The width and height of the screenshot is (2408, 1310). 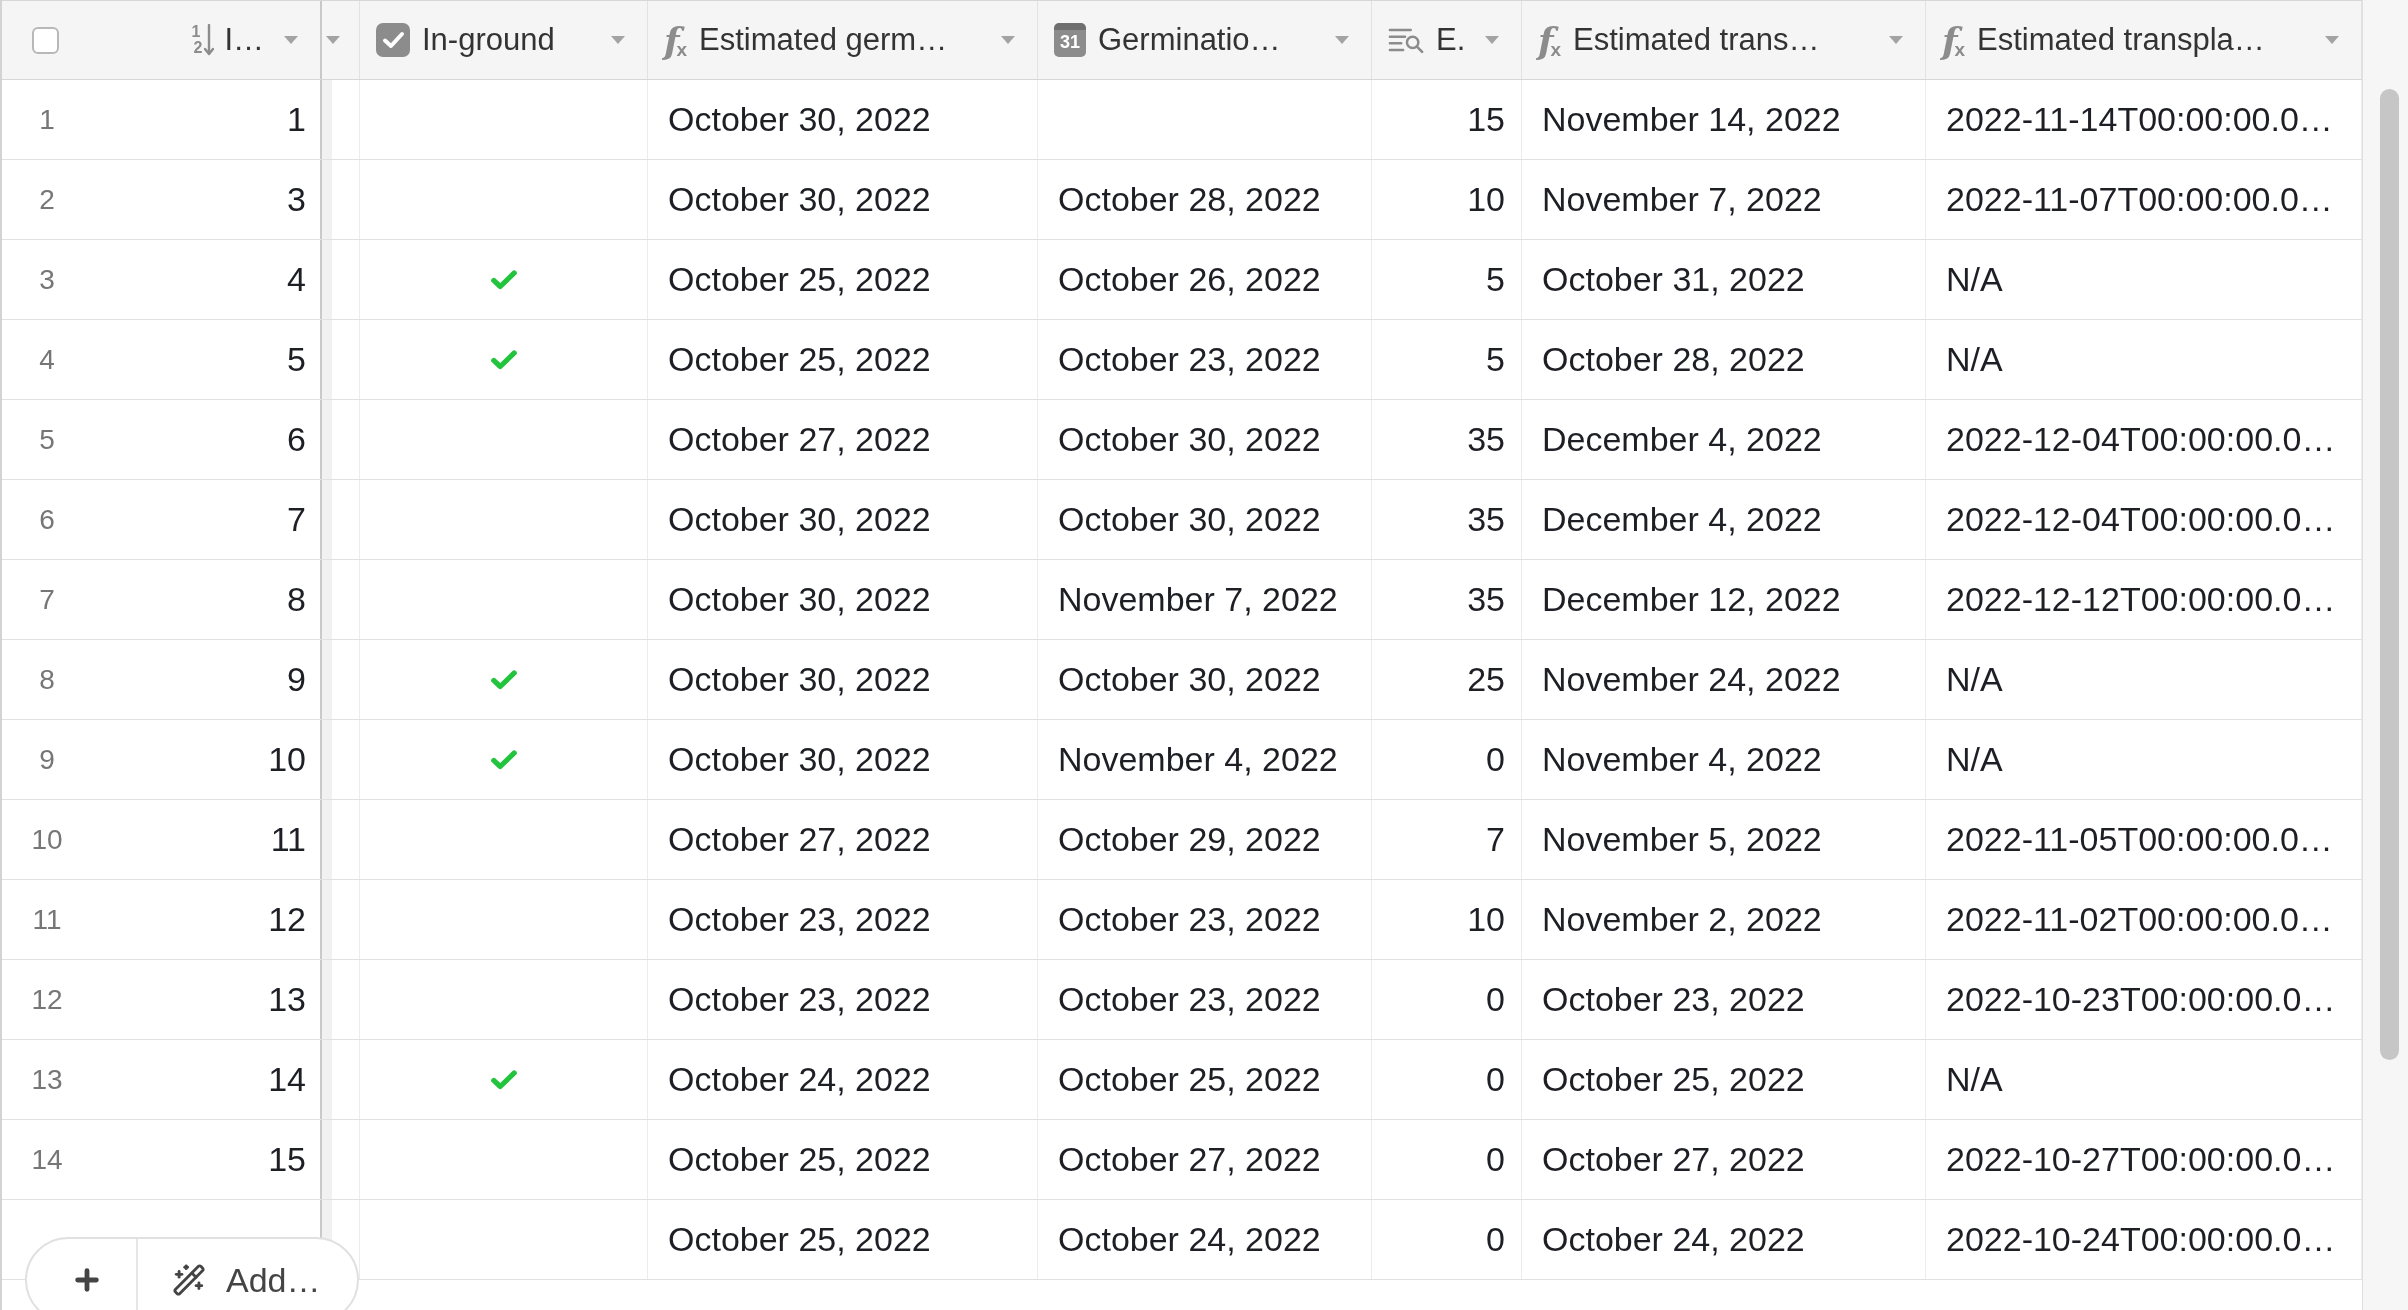 I want to click on row-number: 12, so click(x=47, y=999).